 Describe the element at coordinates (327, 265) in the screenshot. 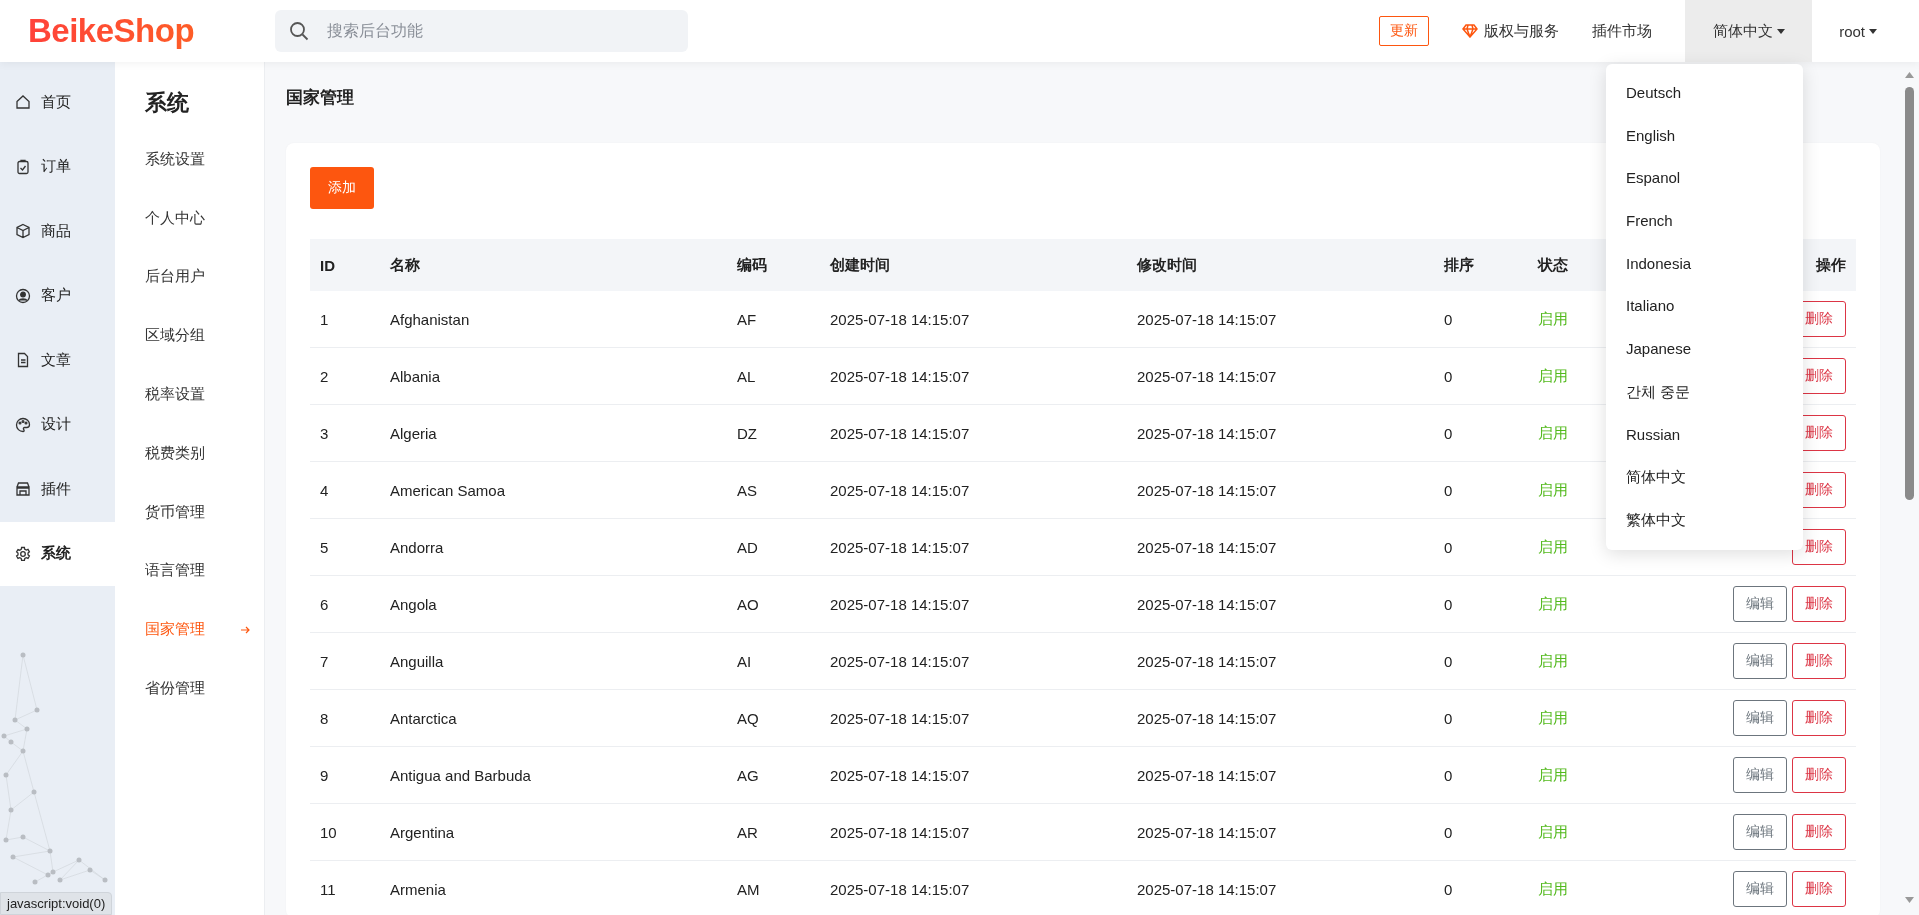

I see `column-header: ID` at that location.